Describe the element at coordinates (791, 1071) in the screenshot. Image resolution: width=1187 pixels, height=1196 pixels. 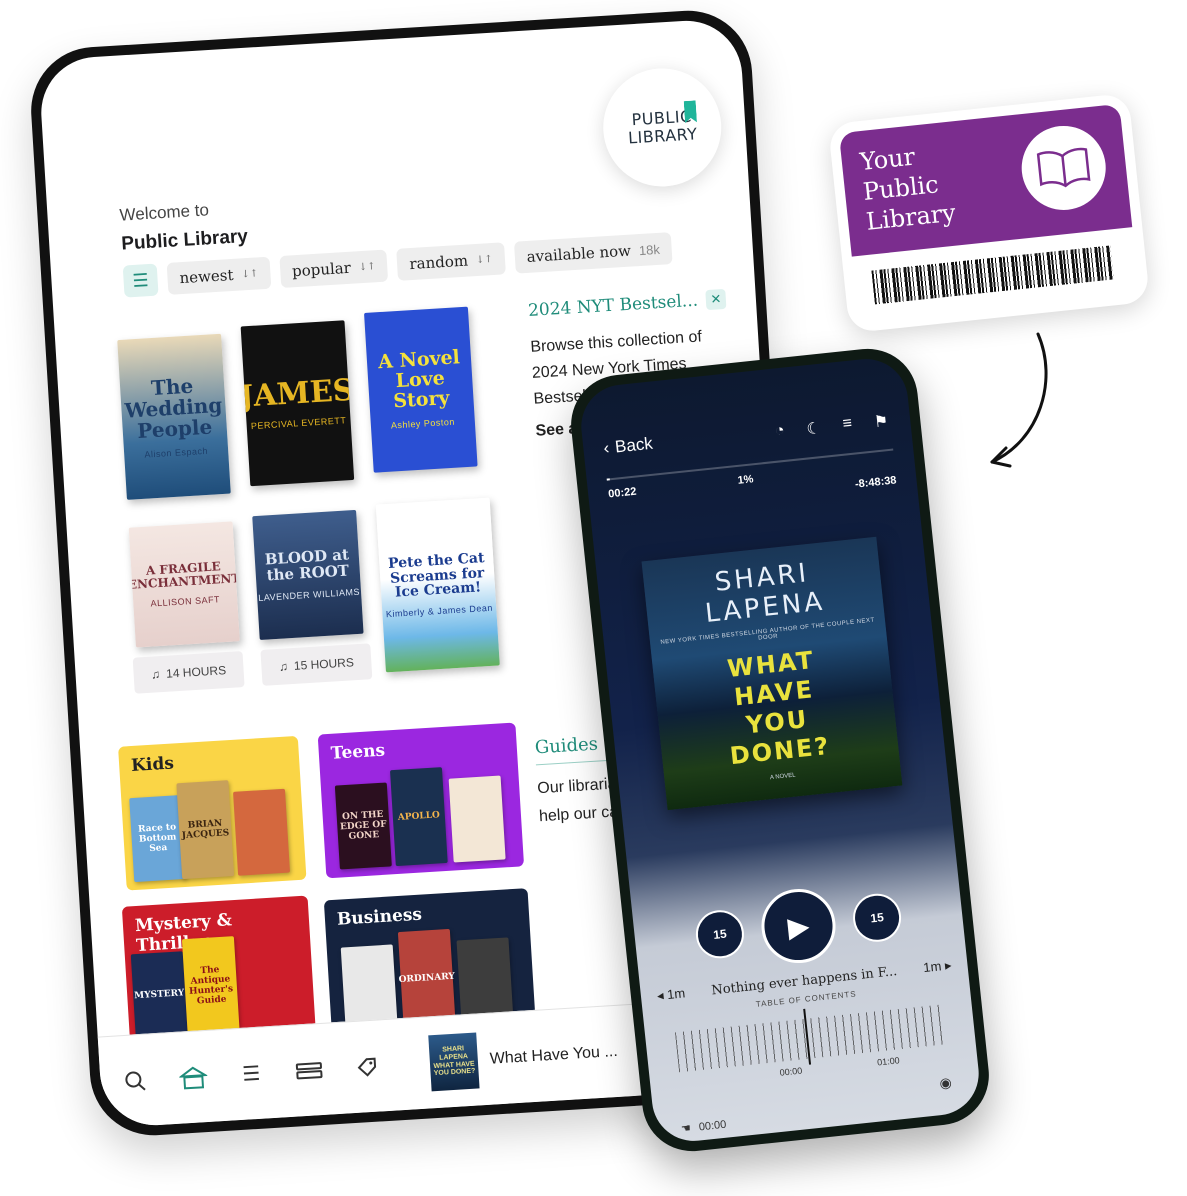
I see `scrubber-tick: 00:00` at that location.